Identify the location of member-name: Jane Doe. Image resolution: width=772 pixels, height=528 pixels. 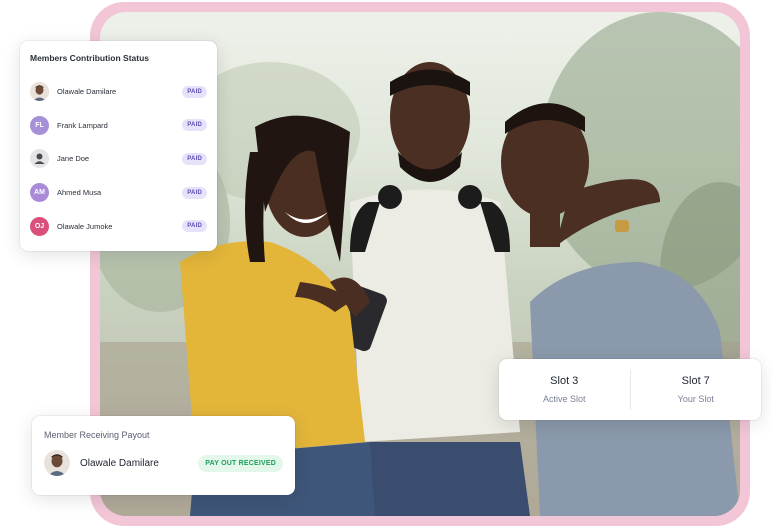
(73, 159).